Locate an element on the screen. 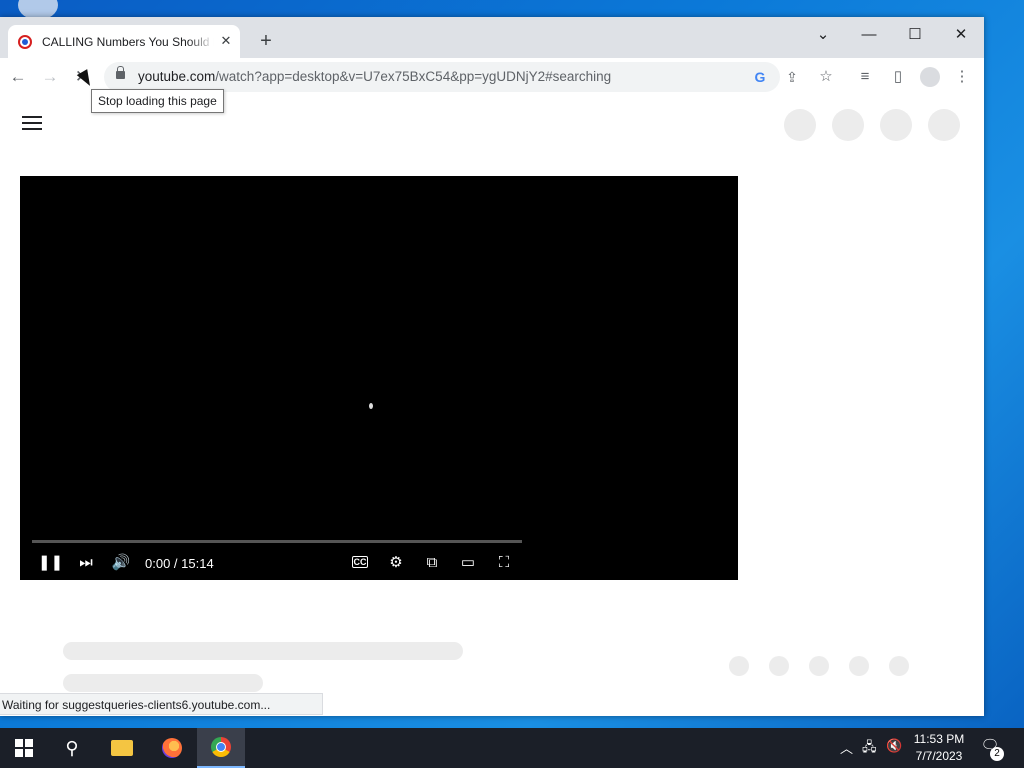 The height and width of the screenshot is (768, 1024). loading-spinner is located at coordinates (371, 406).